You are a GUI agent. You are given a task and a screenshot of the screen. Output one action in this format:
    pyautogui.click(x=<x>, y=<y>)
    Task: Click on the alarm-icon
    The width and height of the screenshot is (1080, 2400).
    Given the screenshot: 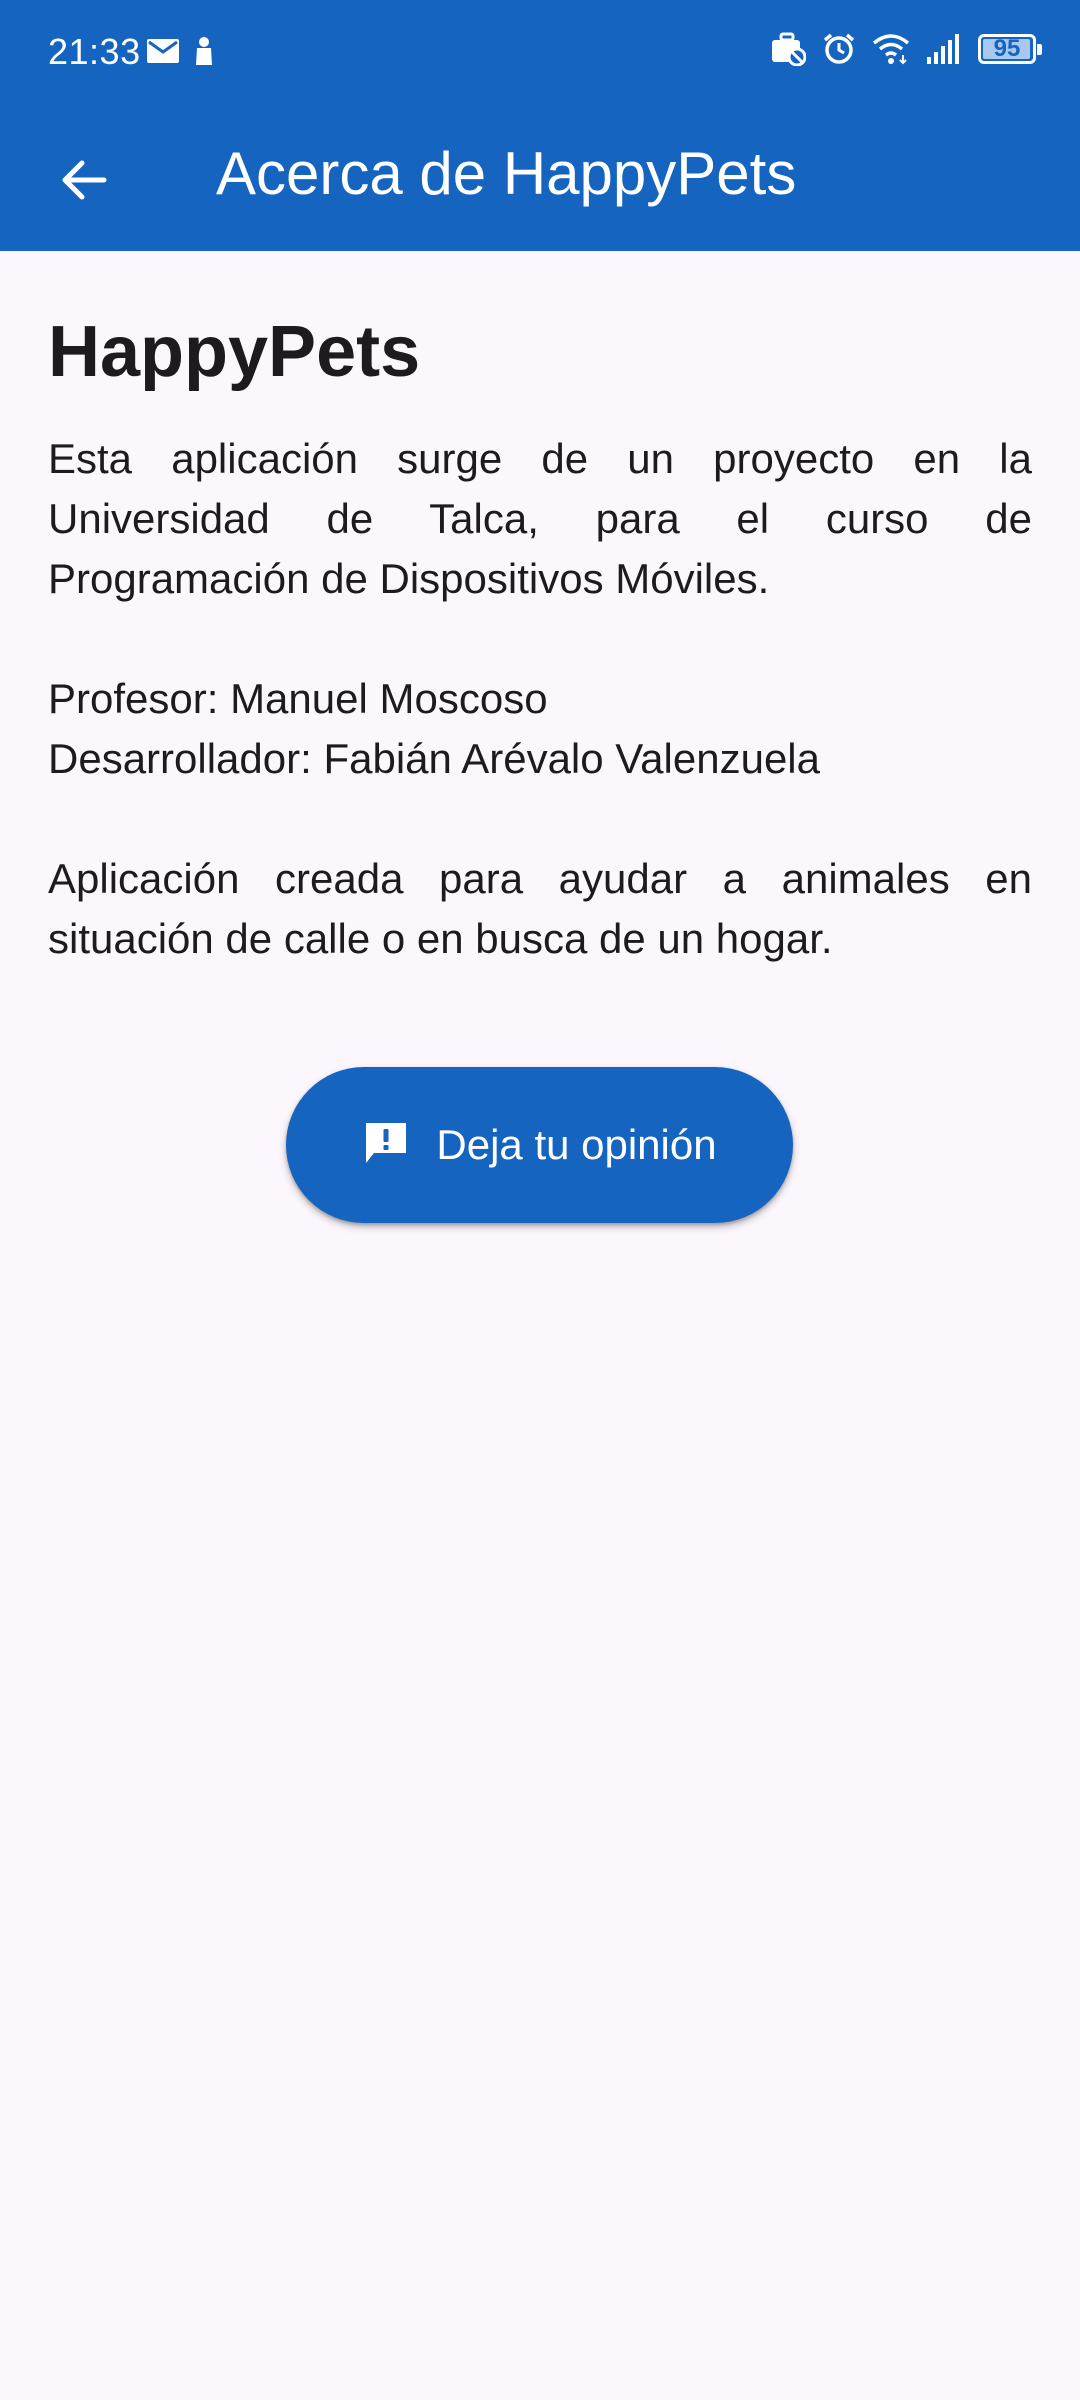 What is the action you would take?
    pyautogui.click(x=839, y=49)
    